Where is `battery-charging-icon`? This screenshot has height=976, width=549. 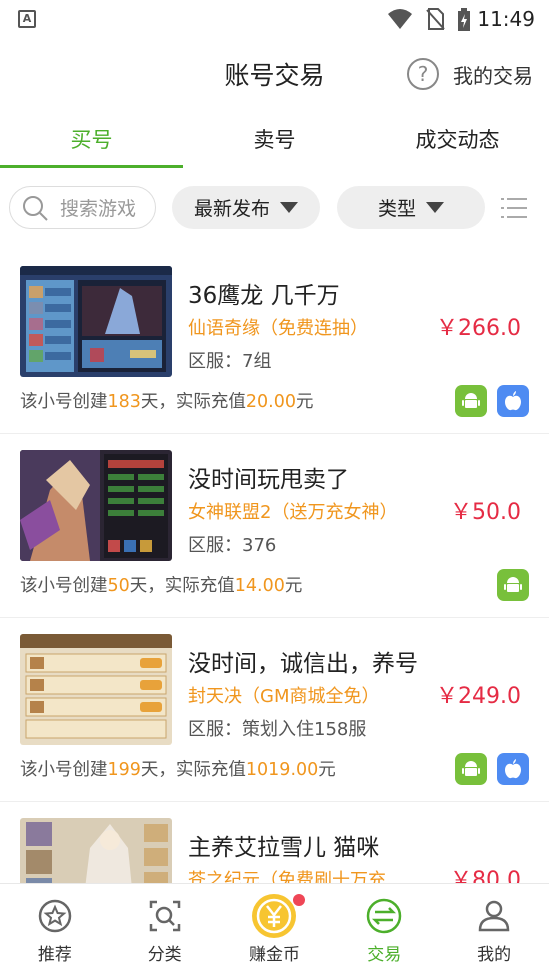 battery-charging-icon is located at coordinates (464, 19).